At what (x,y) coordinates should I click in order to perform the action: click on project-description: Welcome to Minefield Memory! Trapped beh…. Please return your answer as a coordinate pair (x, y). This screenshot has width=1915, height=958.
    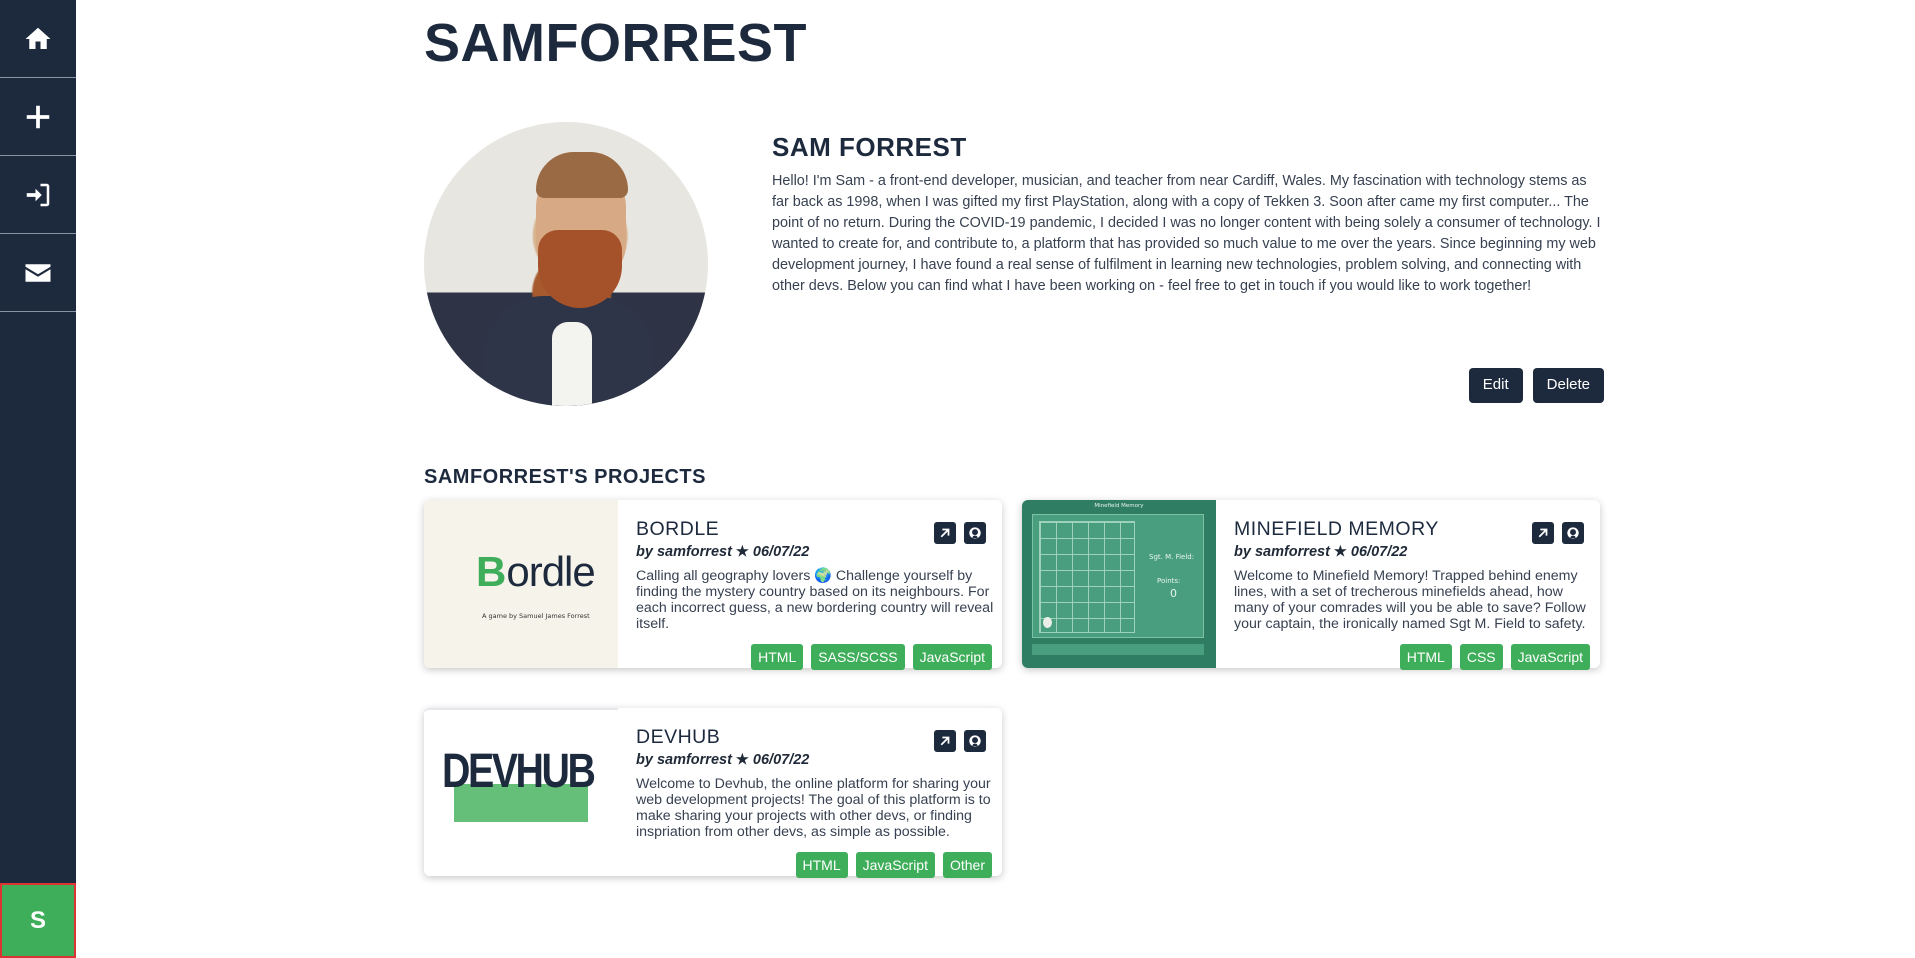
    Looking at the image, I should click on (1410, 600).